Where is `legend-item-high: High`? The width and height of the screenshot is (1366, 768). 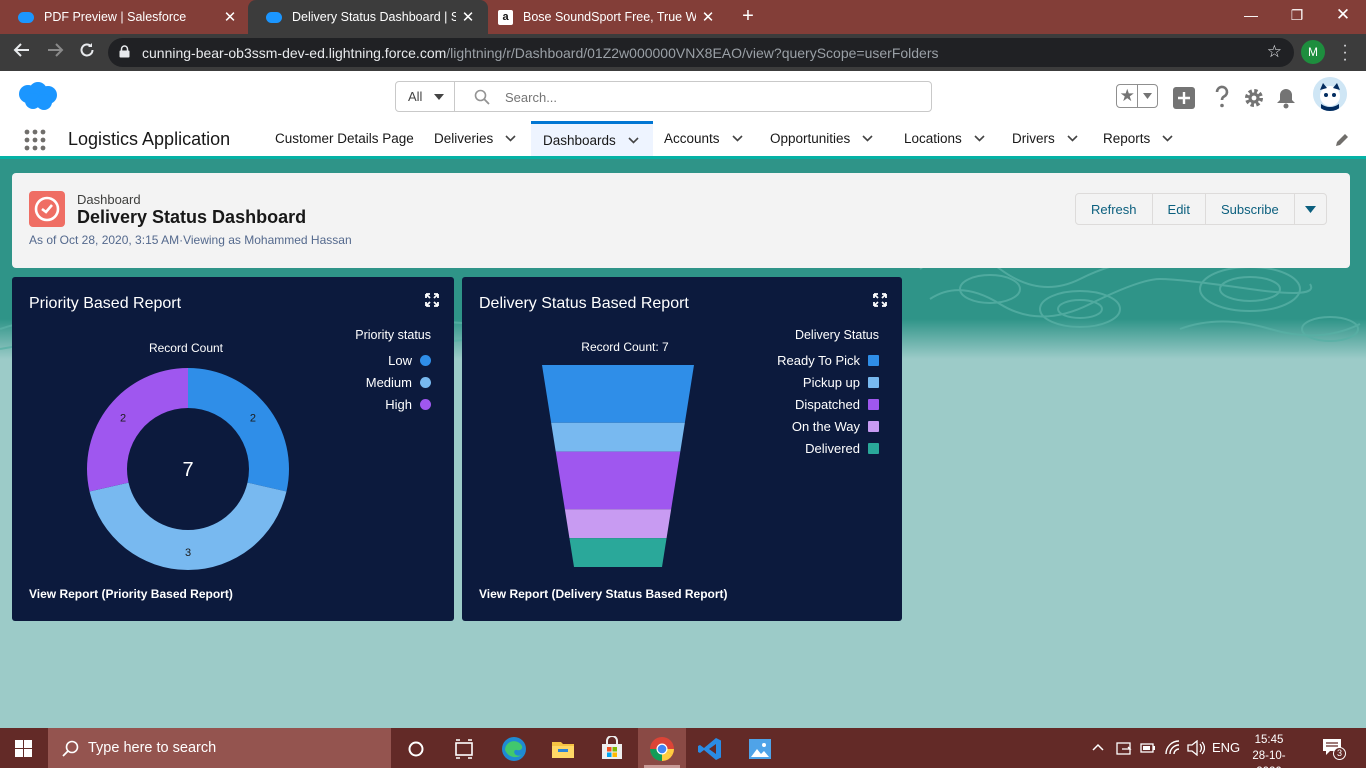
legend-item-high: High is located at coordinates (371, 404).